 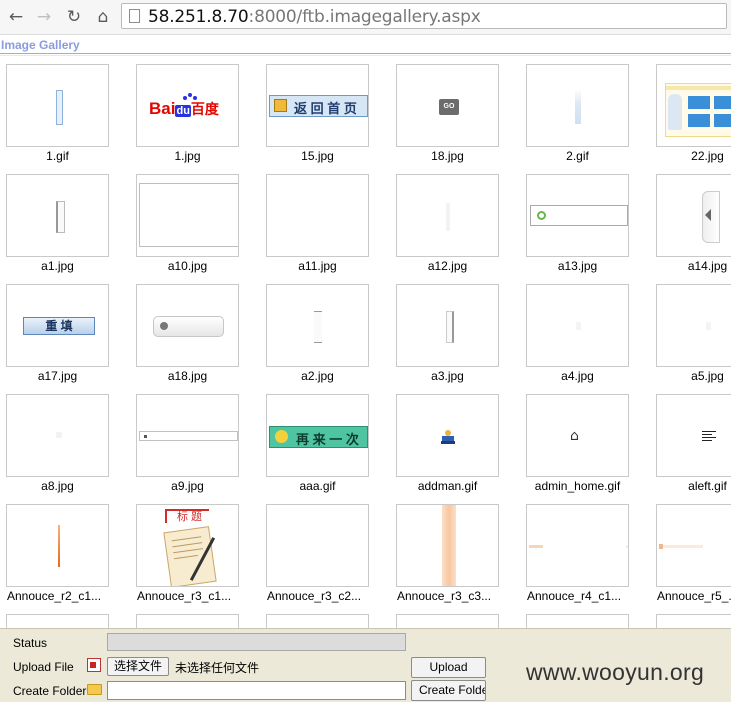 I want to click on image-item: 2.gif, so click(x=585, y=116).